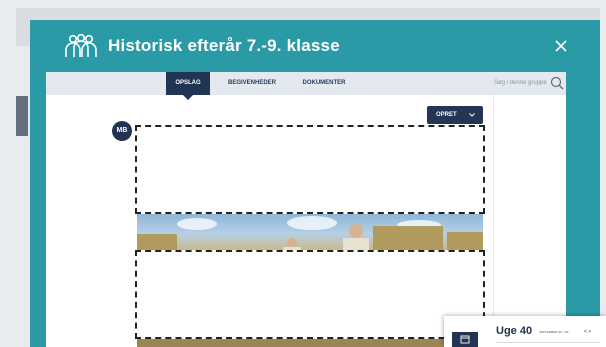  I want to click on week-title: Uge 40, so click(514, 331).